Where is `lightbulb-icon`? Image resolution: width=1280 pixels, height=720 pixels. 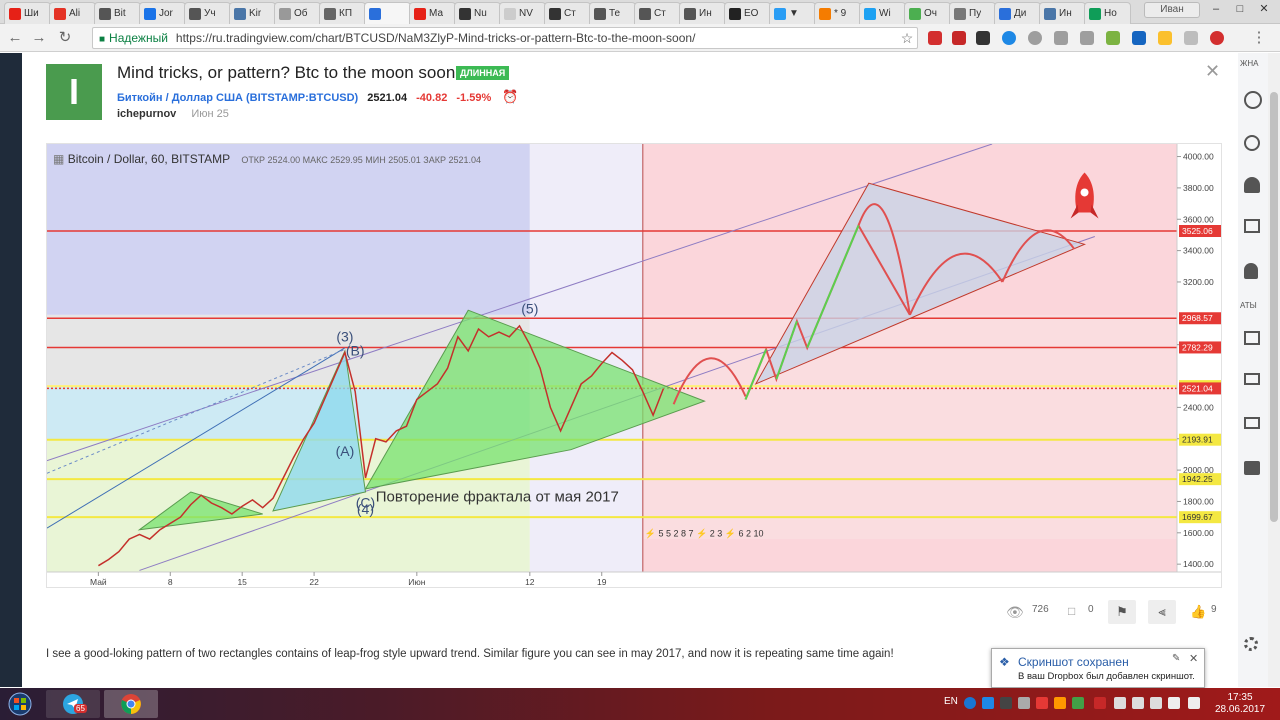 lightbulb-icon is located at coordinates (1251, 271).